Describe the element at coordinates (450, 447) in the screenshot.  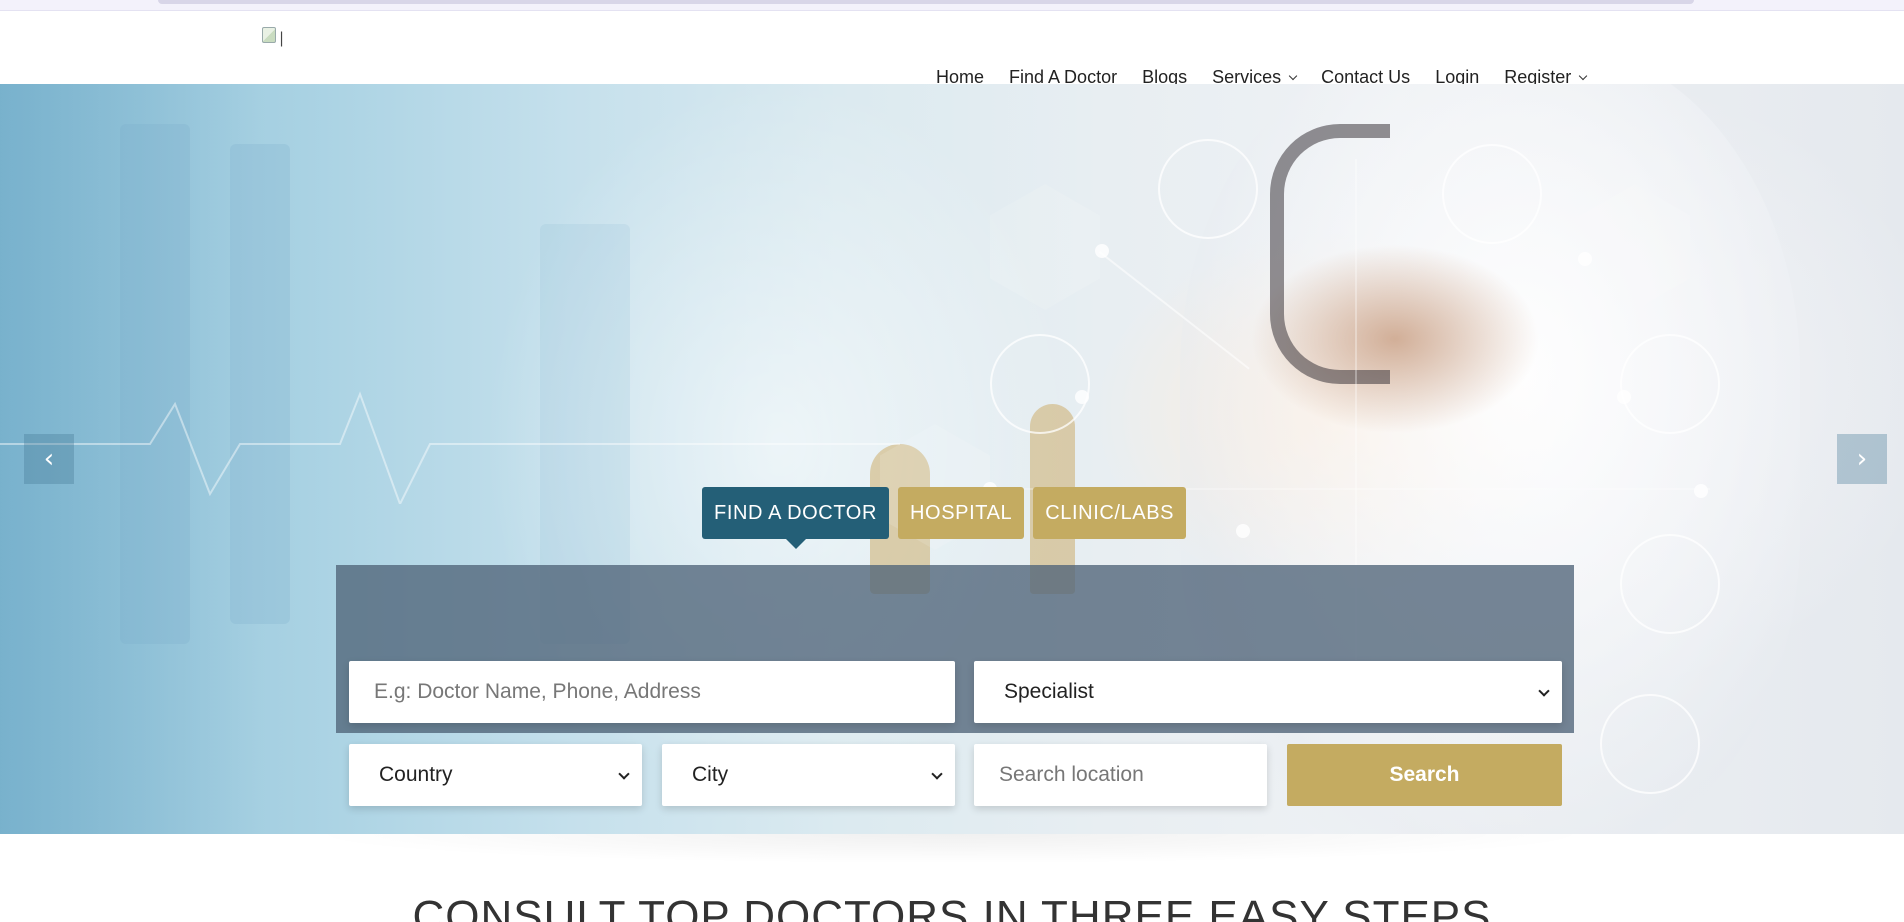
I see `ecg-line-graphic` at that location.